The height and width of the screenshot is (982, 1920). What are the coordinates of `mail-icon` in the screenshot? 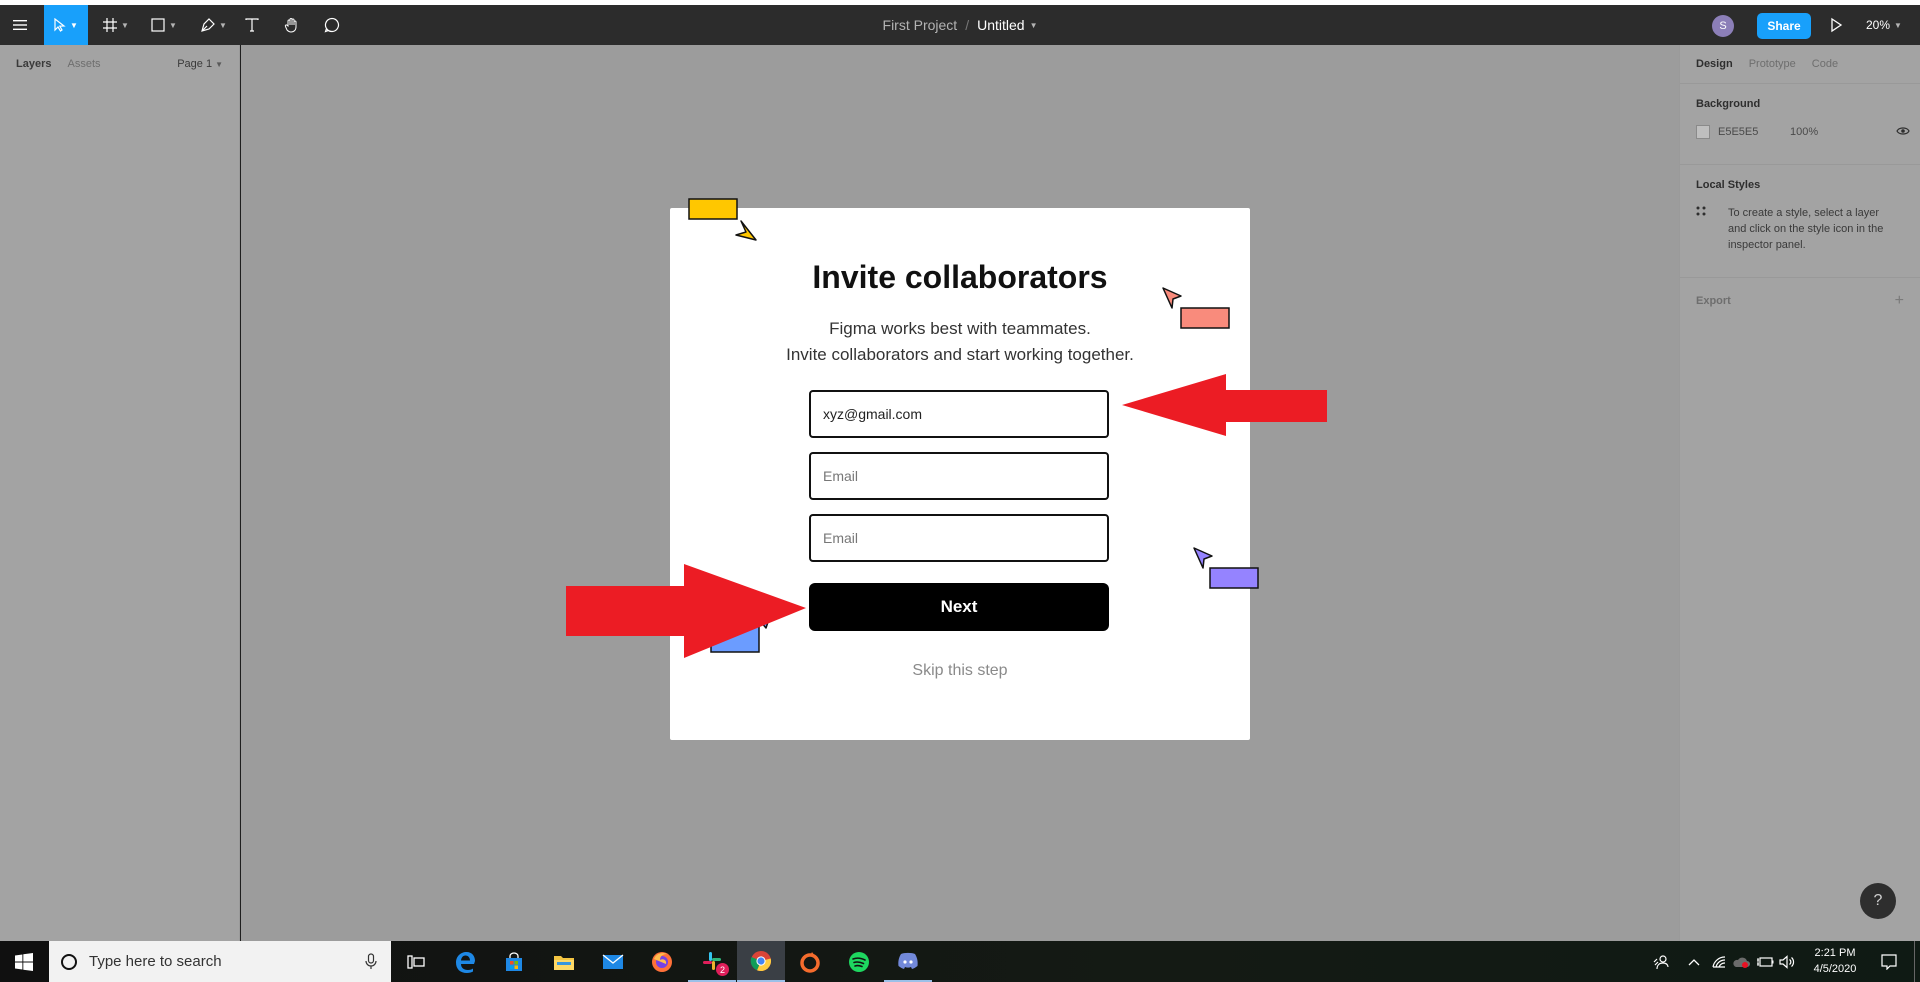 It's located at (613, 961).